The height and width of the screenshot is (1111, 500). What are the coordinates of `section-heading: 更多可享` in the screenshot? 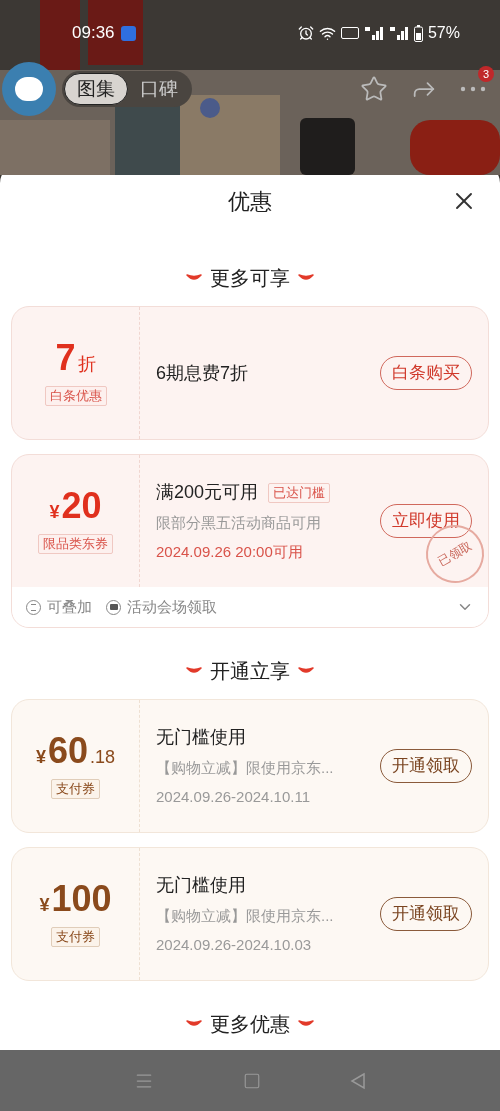 It's located at (250, 278).